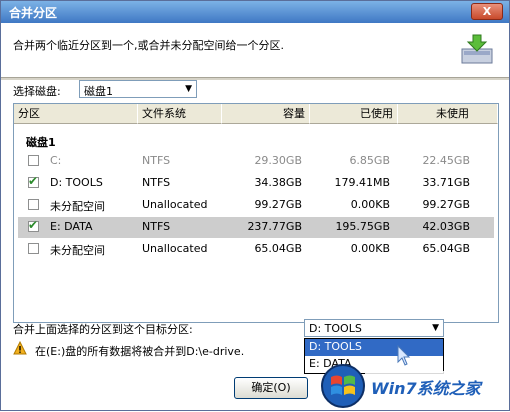  Describe the element at coordinates (20, 348) in the screenshot. I see `warning-icon` at that location.